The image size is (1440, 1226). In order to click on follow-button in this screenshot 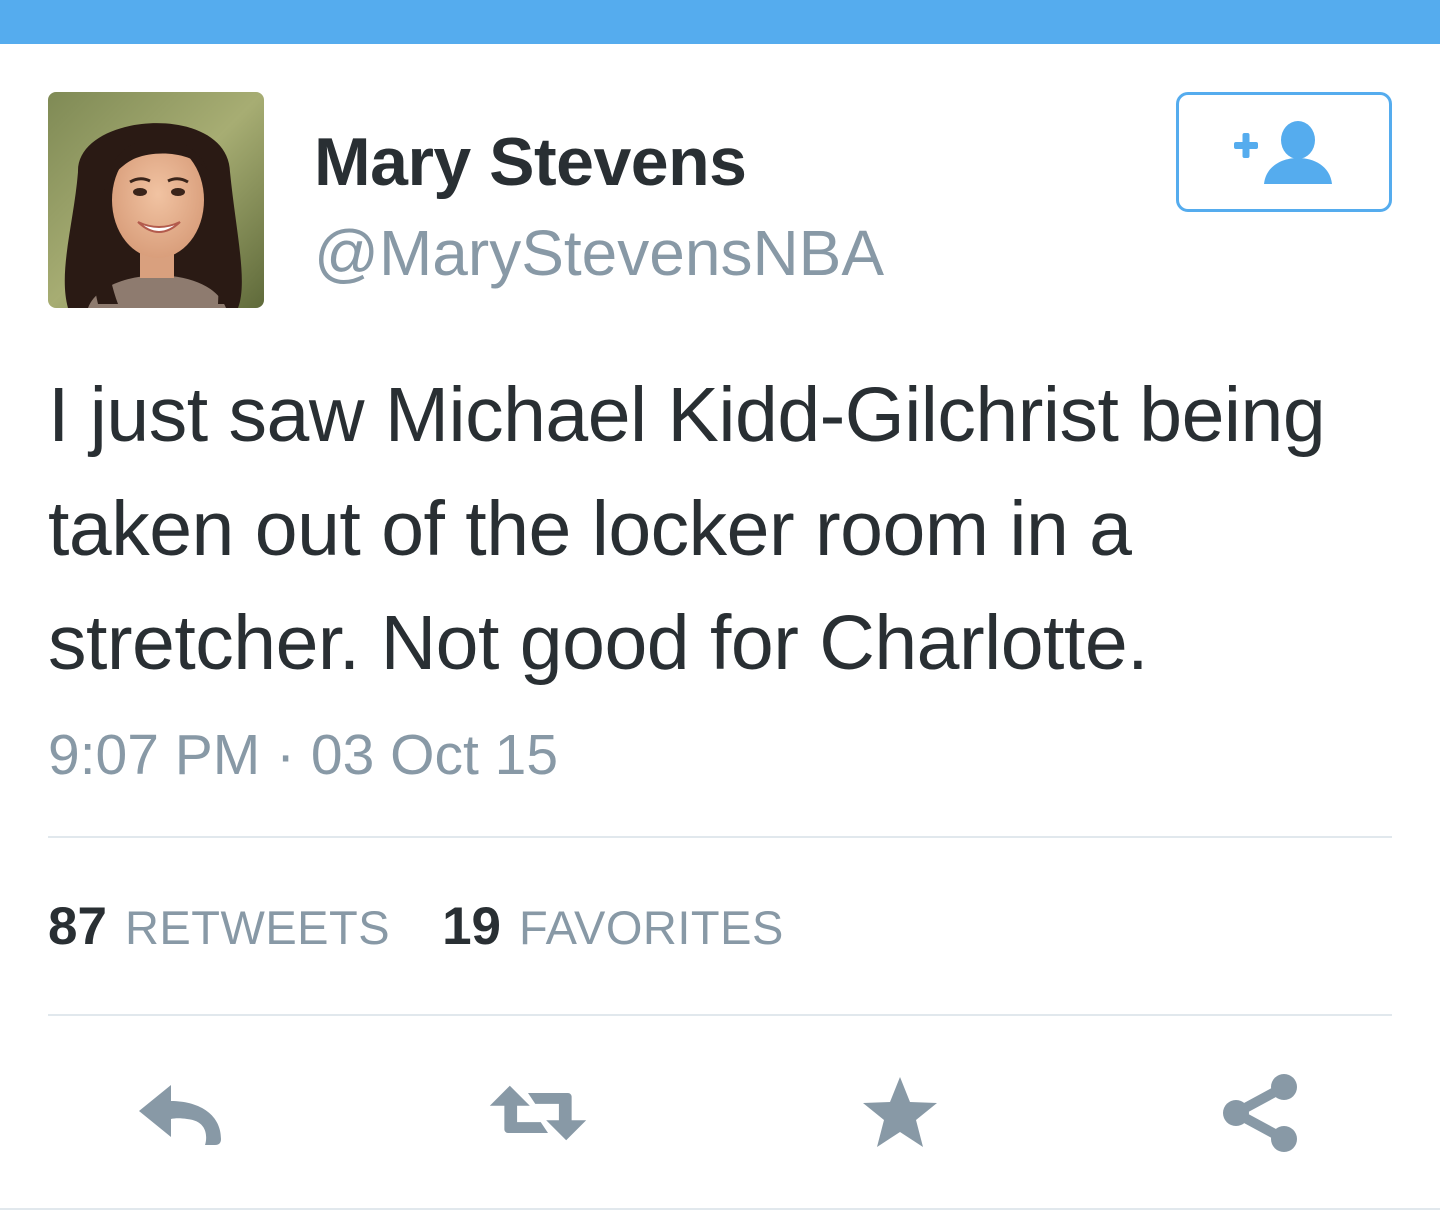, I will do `click(1284, 152)`.